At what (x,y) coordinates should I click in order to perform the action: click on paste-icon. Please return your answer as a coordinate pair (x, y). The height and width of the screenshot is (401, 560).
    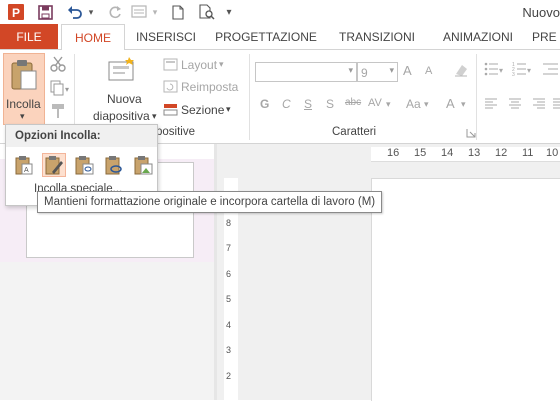
    Looking at the image, I should click on (24, 75).